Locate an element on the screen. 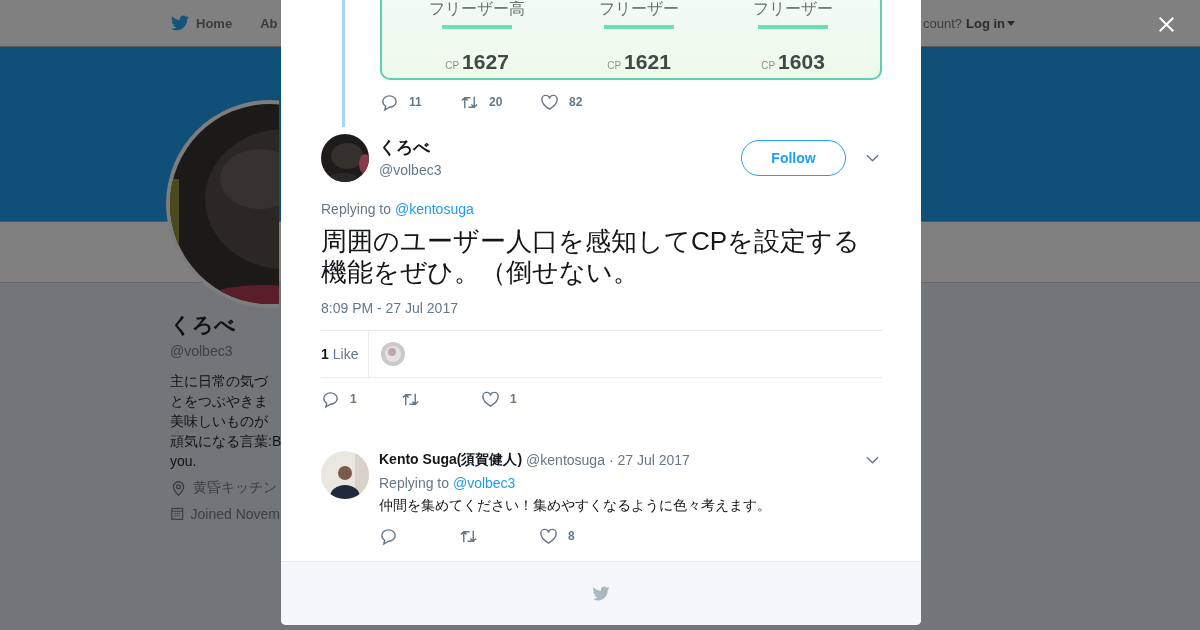  location-pin-icon is located at coordinates (178, 488).